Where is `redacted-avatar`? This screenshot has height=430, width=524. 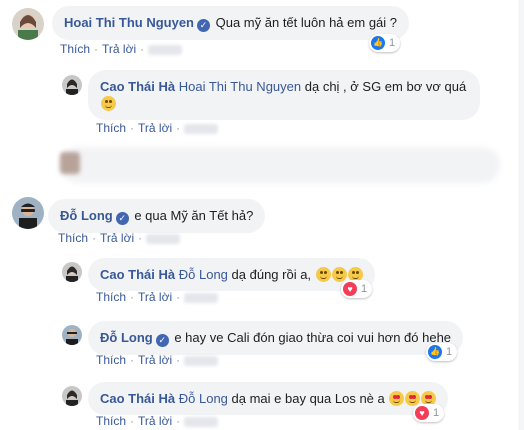
redacted-avatar is located at coordinates (70, 163).